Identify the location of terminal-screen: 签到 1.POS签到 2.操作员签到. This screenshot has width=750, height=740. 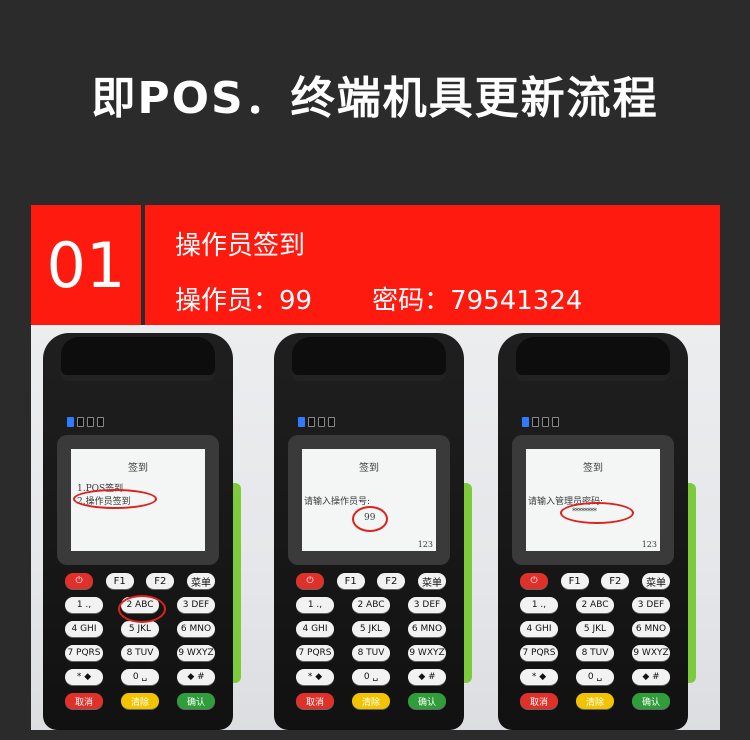
(138, 500).